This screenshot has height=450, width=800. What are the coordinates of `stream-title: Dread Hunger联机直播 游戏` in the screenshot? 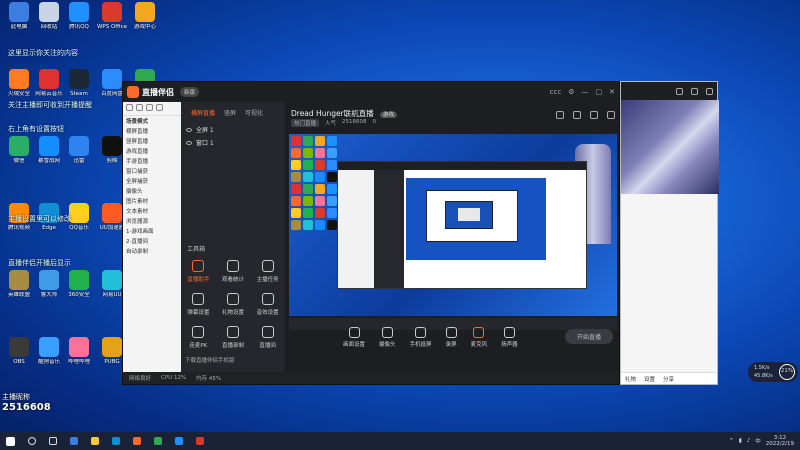 It's located at (344, 113).